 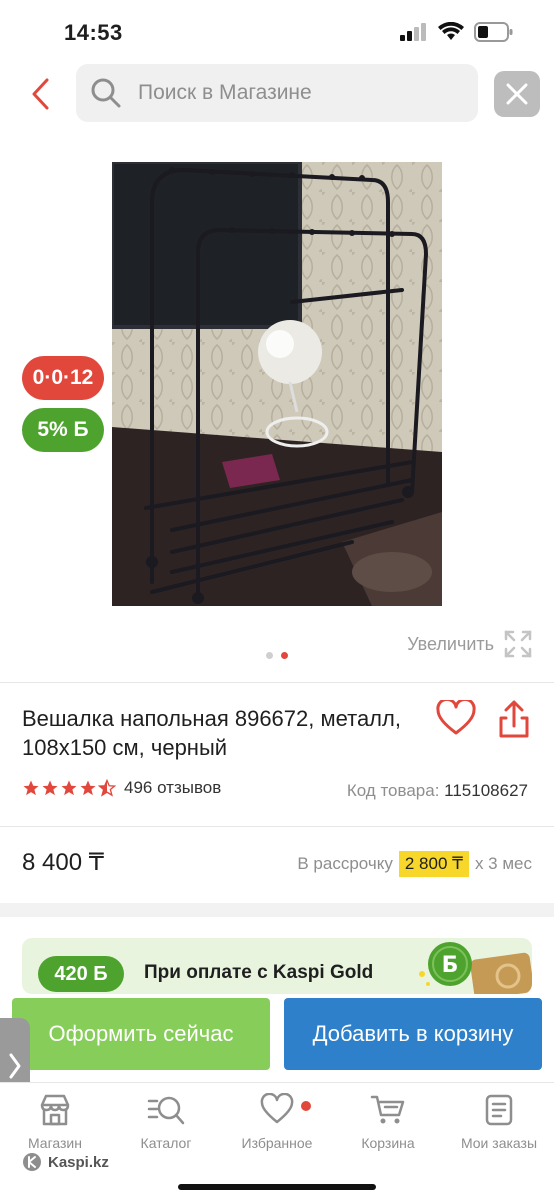 I want to click on home-indicator, so click(x=277, y=1187).